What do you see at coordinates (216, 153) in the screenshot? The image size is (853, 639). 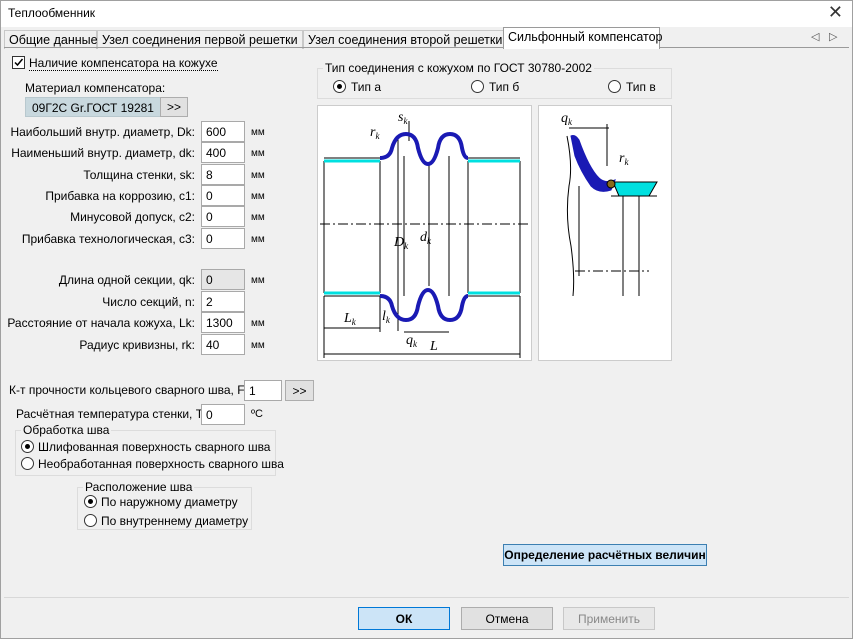 I see `param-value: 400` at bounding box center [216, 153].